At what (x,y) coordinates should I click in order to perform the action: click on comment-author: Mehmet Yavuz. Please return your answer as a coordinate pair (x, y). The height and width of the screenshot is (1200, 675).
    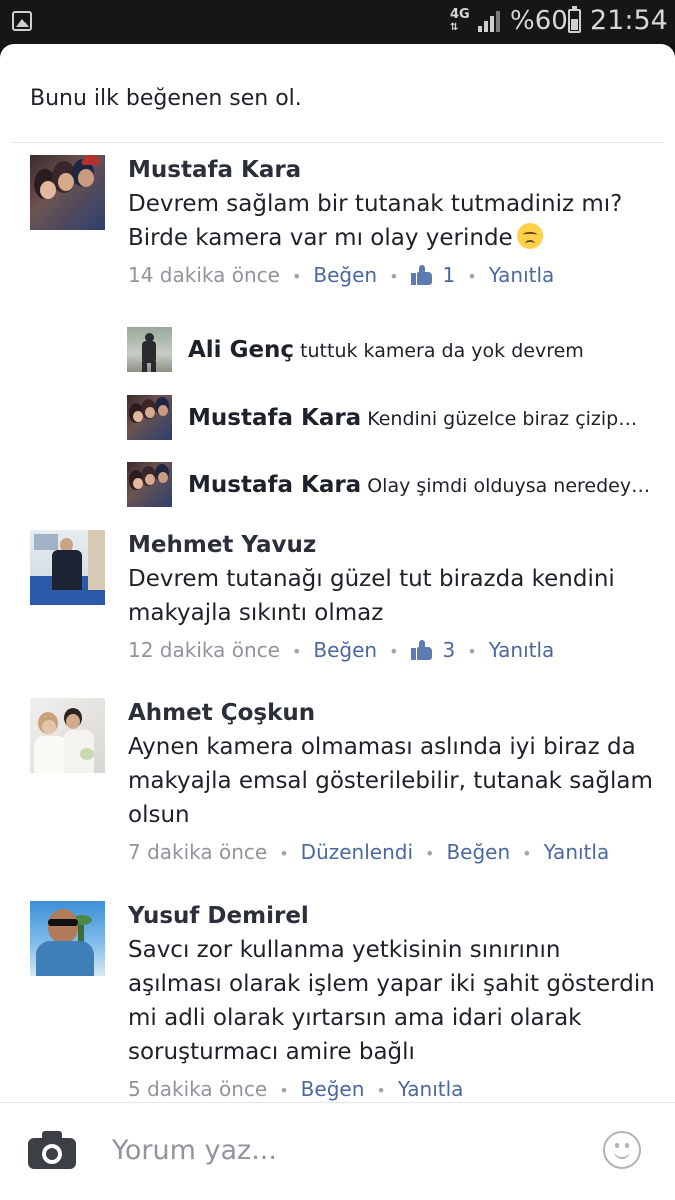
    Looking at the image, I should click on (393, 545).